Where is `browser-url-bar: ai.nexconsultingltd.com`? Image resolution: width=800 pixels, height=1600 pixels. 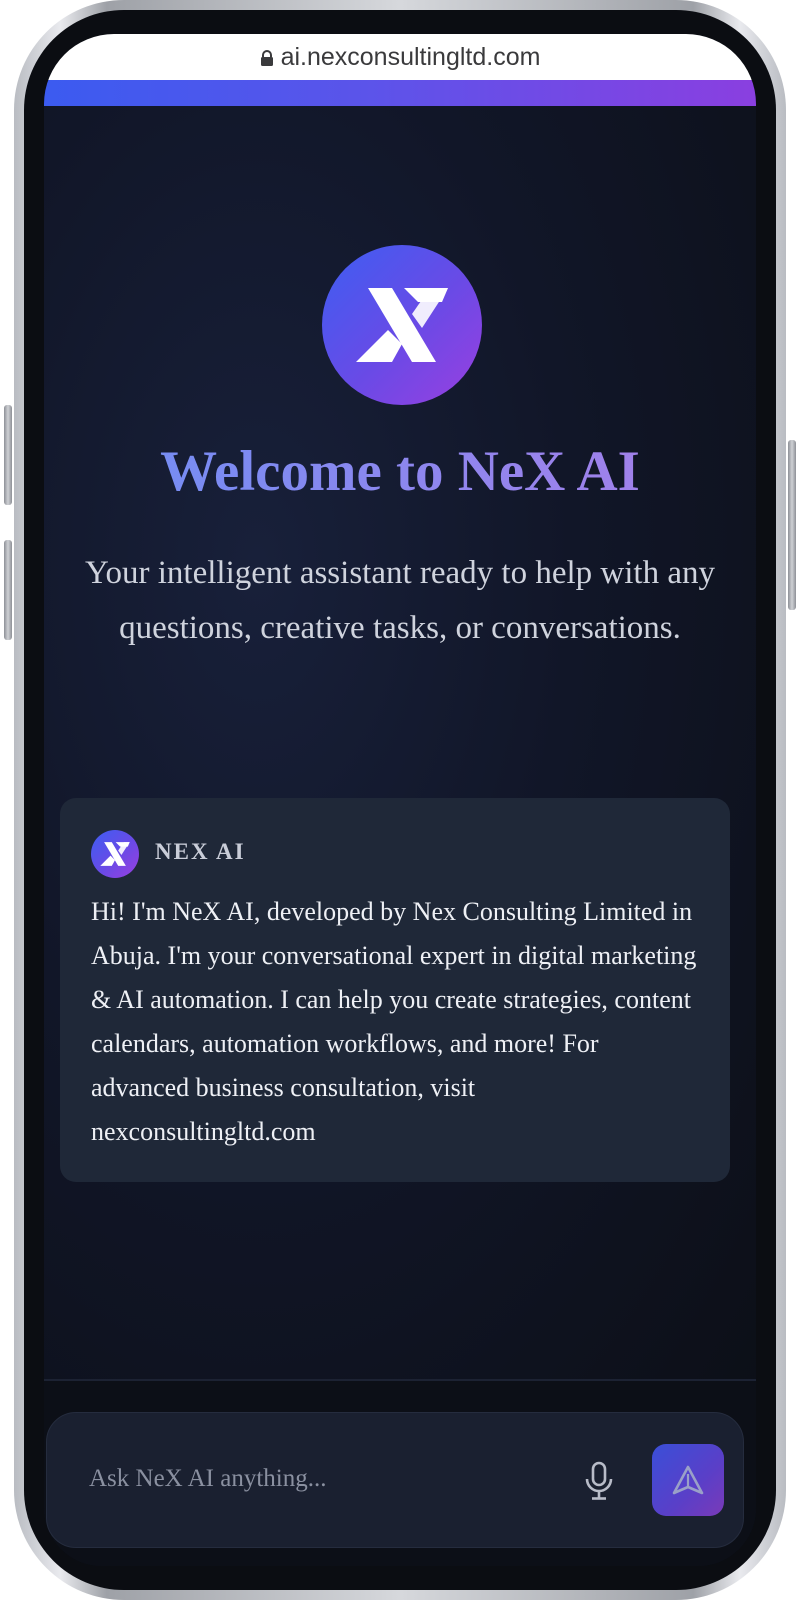 browser-url-bar: ai.nexconsultingltd.com is located at coordinates (400, 57).